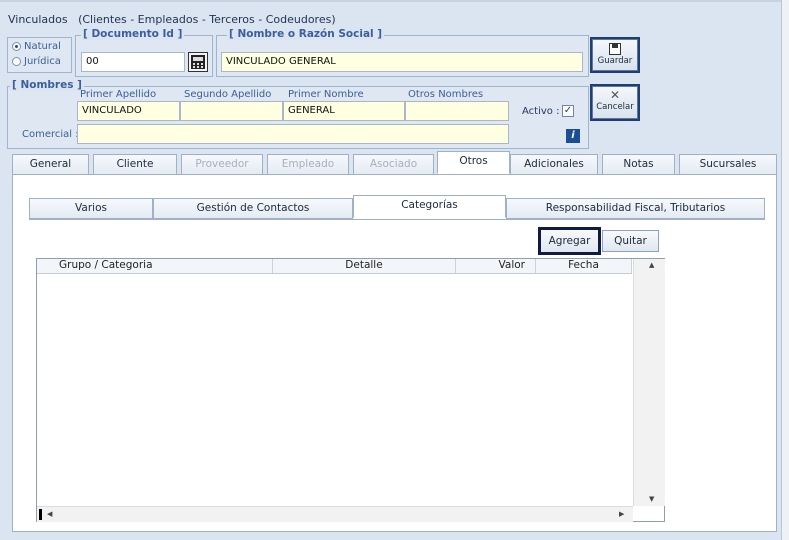 This screenshot has height=540, width=789. I want to click on tab-adicionales: Adicionales, so click(554, 164).